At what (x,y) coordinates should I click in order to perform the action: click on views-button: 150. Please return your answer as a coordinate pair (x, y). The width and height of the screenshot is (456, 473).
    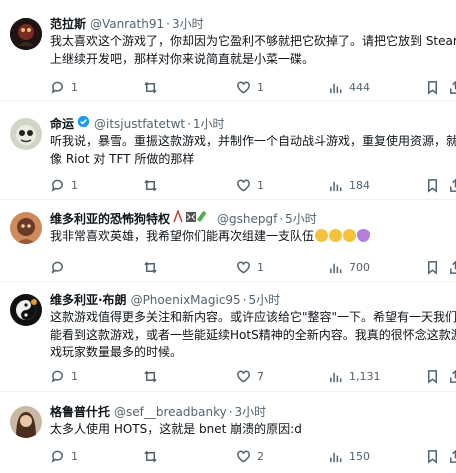
    Looking at the image, I should click on (349, 456).